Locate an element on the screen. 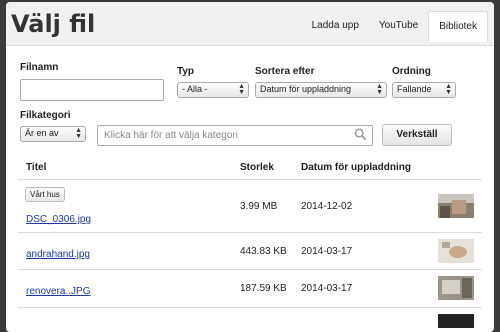 This screenshot has height=332, width=500. search-icon is located at coordinates (360, 136).